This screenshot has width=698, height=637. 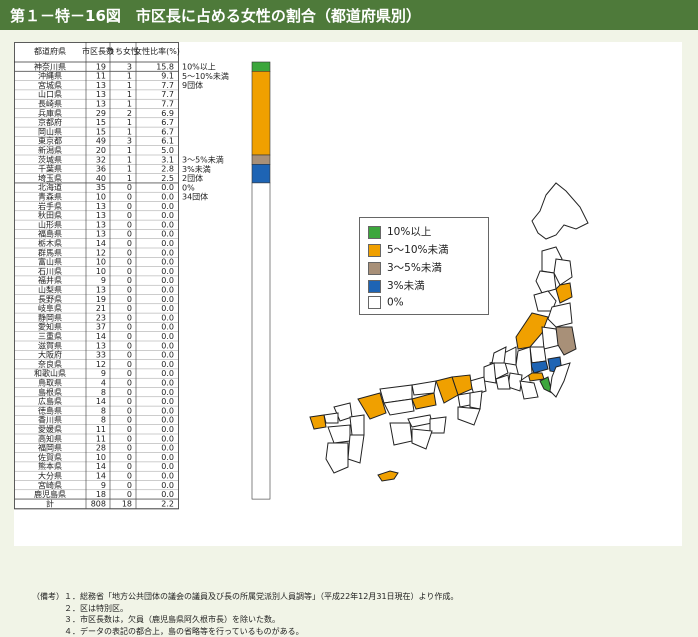 What do you see at coordinates (50, 448) in the screenshot?
I see `table-cell-prefecture: 福岡県` at bounding box center [50, 448].